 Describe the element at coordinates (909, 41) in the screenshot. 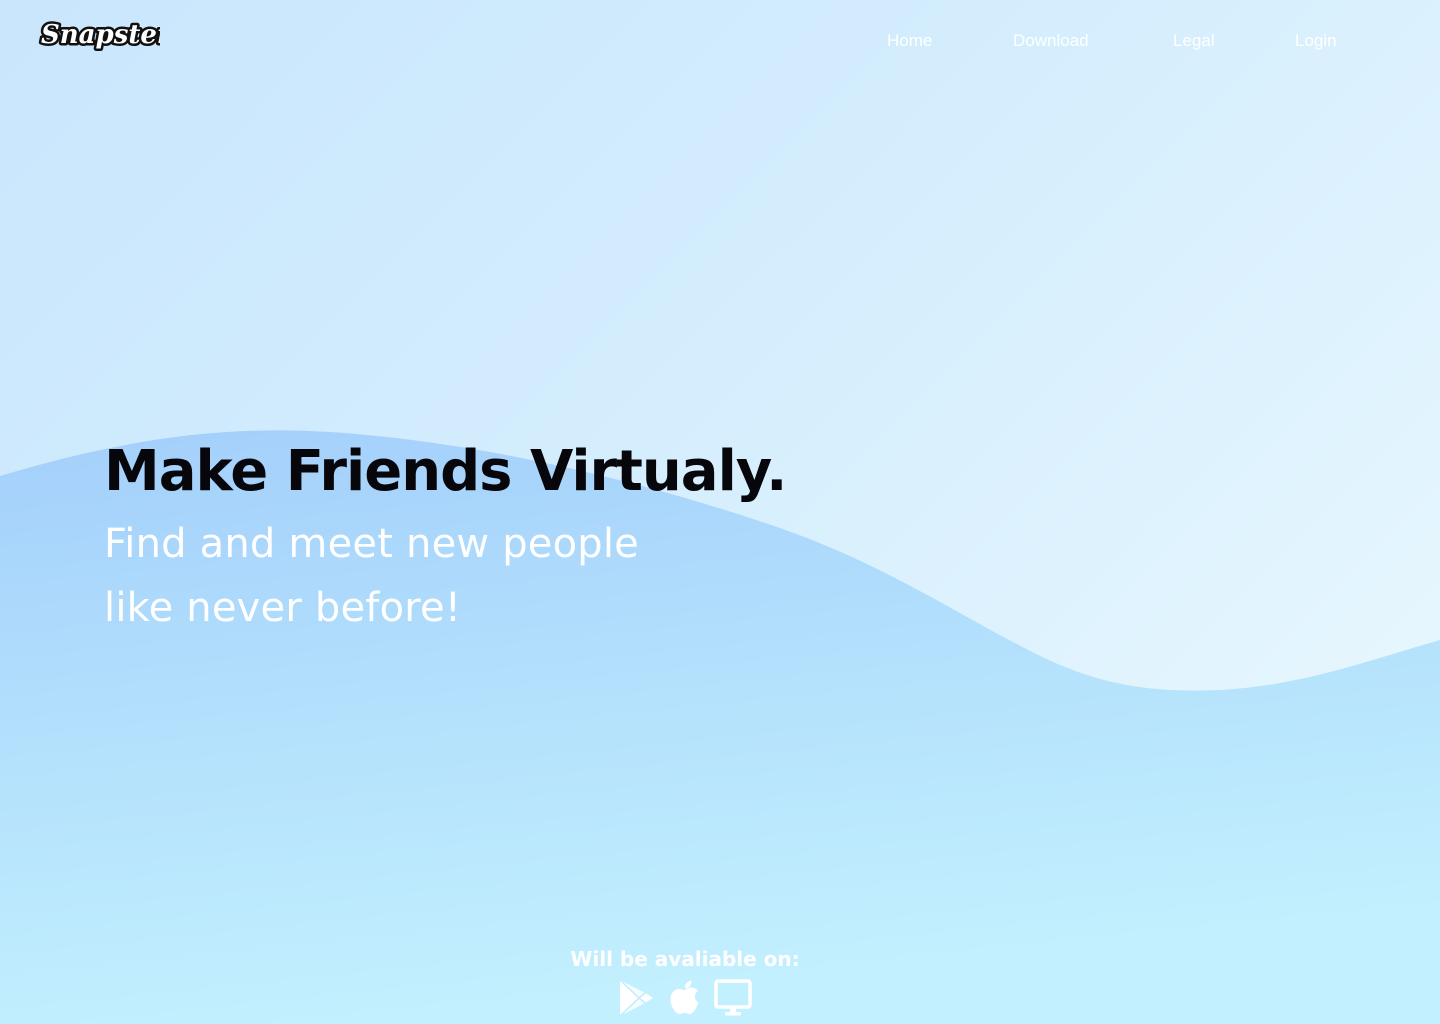

I see `nav-home-link: Home` at that location.